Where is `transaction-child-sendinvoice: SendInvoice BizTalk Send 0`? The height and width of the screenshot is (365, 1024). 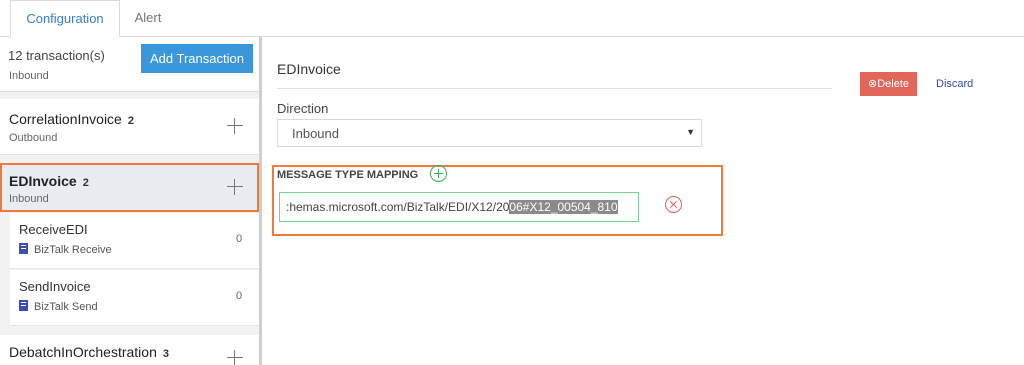 transaction-child-sendinvoice: SendInvoice BizTalk Send 0 is located at coordinates (134, 298).